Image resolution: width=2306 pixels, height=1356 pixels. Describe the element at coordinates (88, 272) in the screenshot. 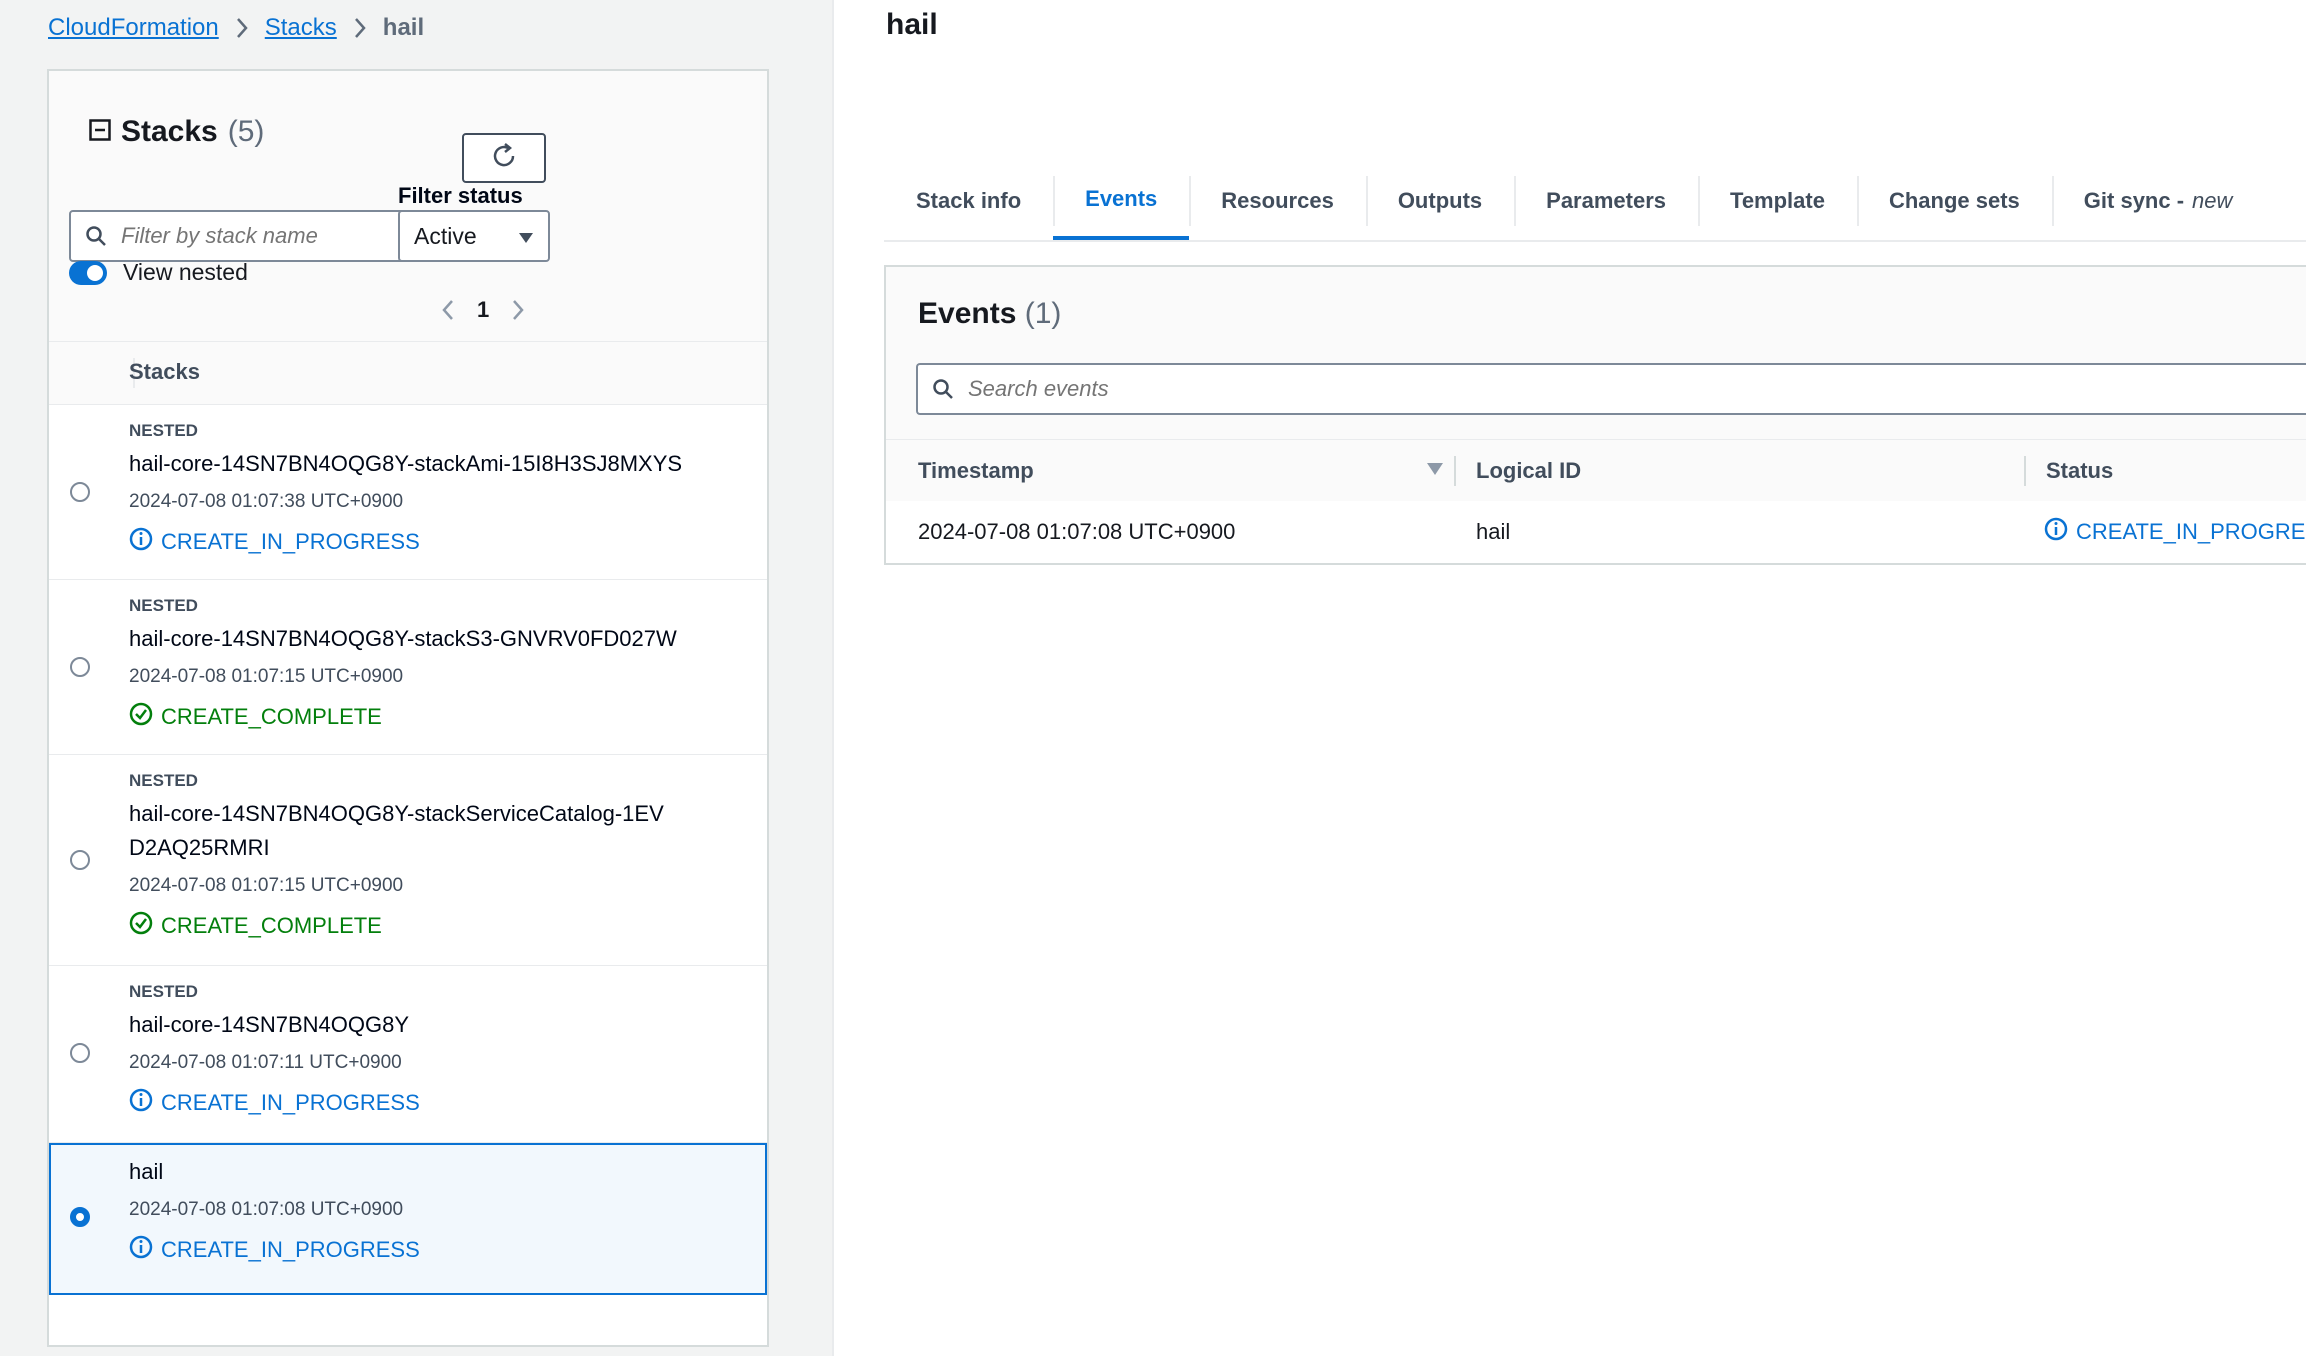

I see `view-nested-toggle` at that location.